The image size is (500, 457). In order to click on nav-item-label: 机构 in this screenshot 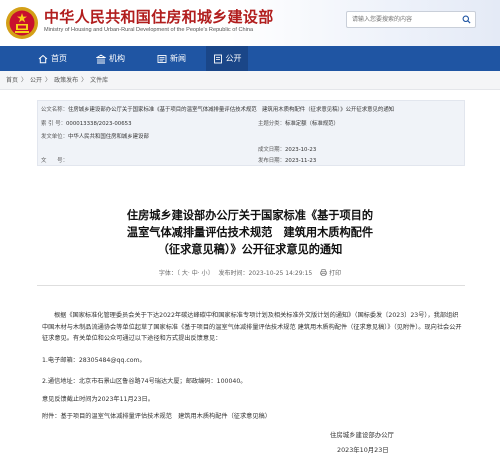, I will do `click(117, 58)`.